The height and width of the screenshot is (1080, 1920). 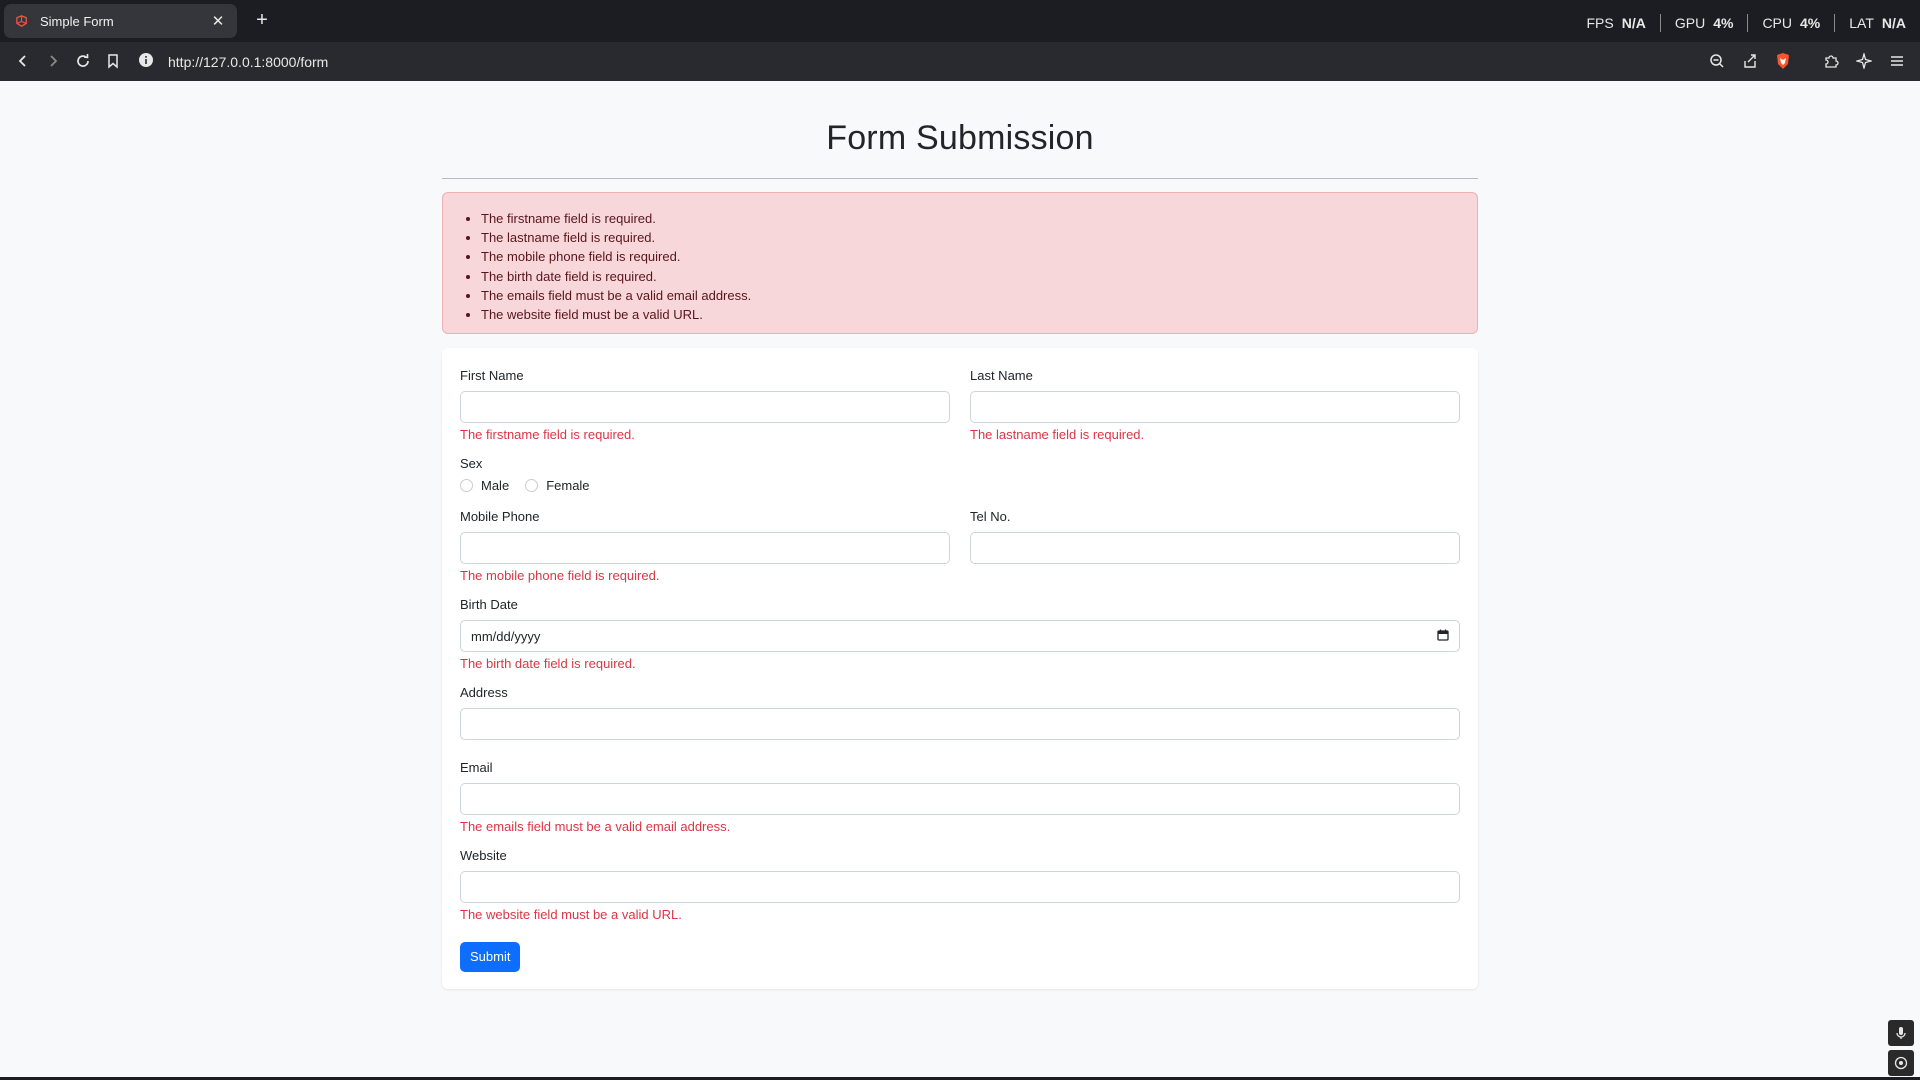 What do you see at coordinates (918, 62) in the screenshot?
I see `address-bar: http://127.0.0.1:8000/form` at bounding box center [918, 62].